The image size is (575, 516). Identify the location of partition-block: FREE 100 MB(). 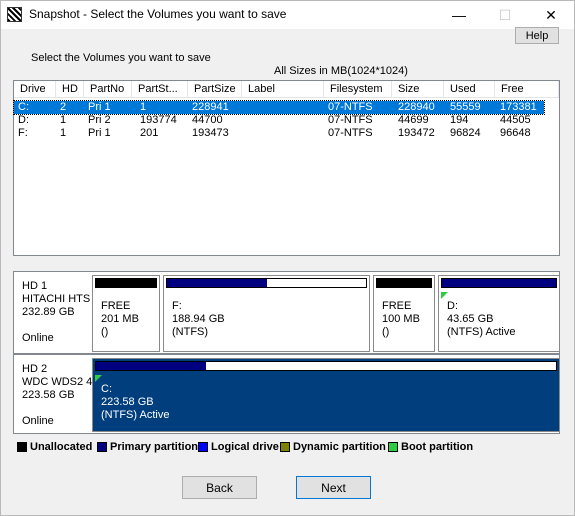
(404, 313).